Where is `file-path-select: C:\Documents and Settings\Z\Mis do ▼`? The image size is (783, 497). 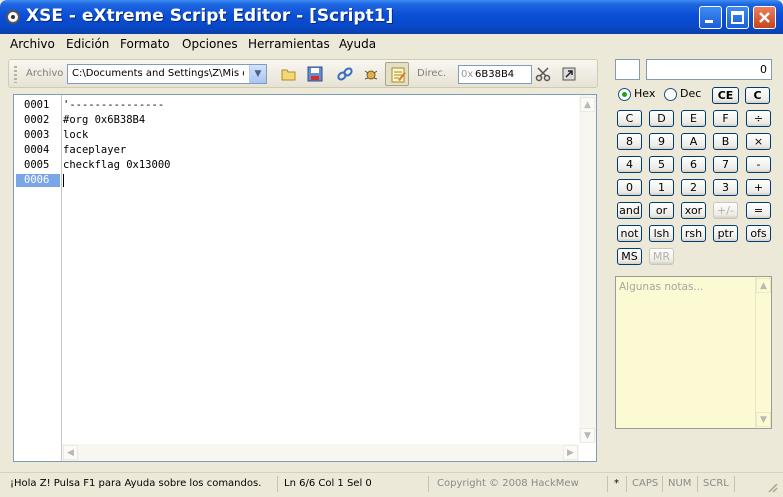
file-path-select: C:\Documents and Settings\Z\Mis do ▼ is located at coordinates (167, 74).